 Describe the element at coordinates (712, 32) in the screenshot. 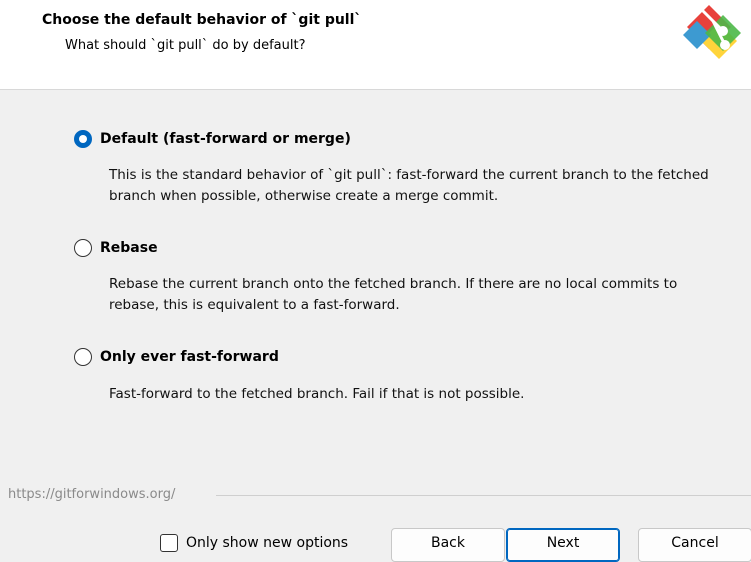

I see `git-for-windows-logo-icon` at that location.